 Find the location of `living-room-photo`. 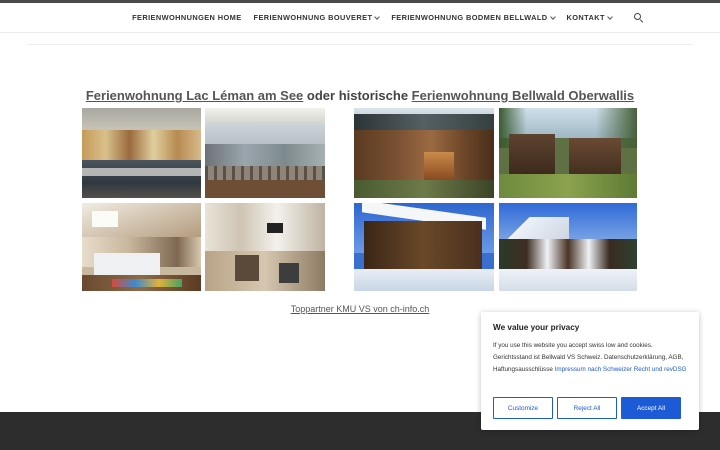

living-room-photo is located at coordinates (265, 247).